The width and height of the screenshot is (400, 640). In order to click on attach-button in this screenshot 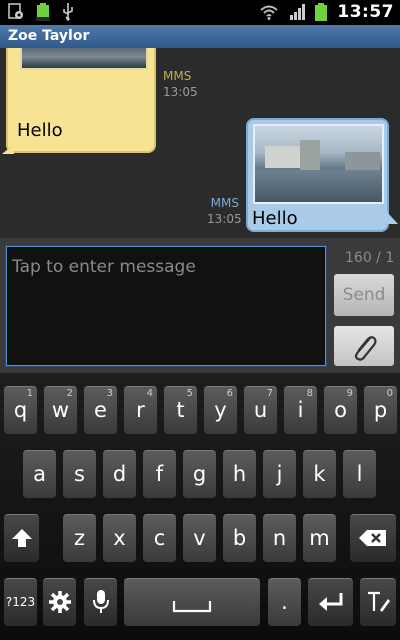, I will do `click(364, 346)`.